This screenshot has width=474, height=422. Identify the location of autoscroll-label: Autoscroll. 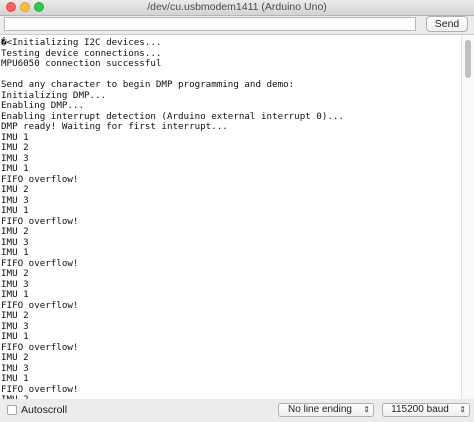
(44, 410).